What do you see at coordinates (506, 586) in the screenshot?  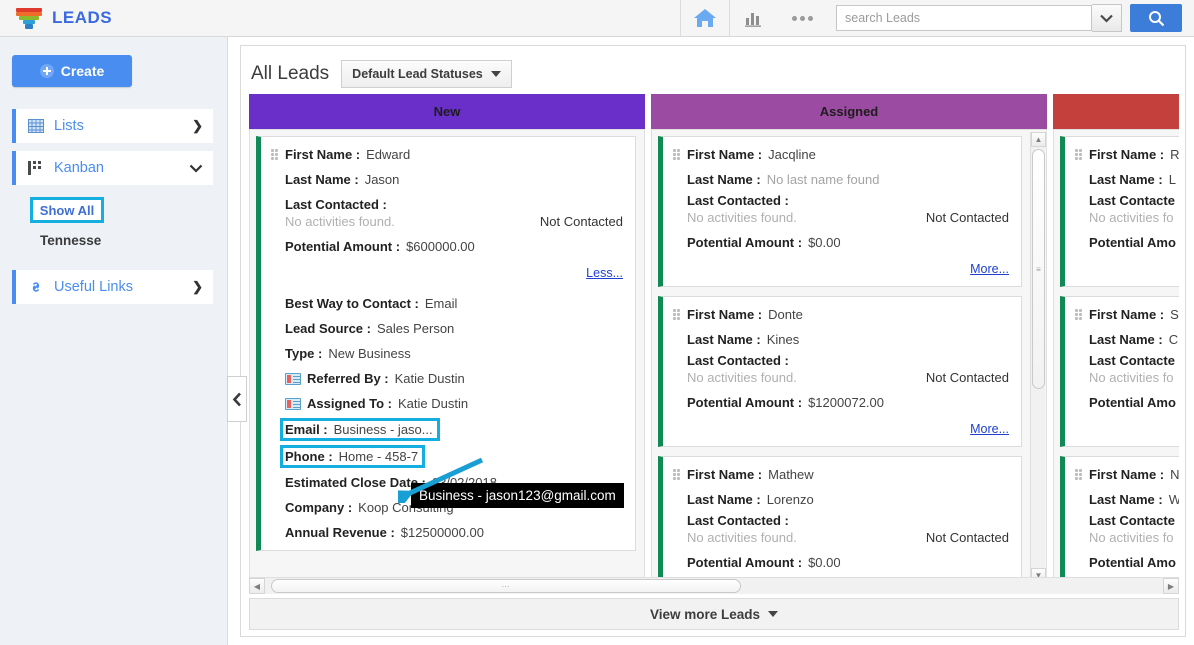 I see `scroll-thumb: ⋯` at bounding box center [506, 586].